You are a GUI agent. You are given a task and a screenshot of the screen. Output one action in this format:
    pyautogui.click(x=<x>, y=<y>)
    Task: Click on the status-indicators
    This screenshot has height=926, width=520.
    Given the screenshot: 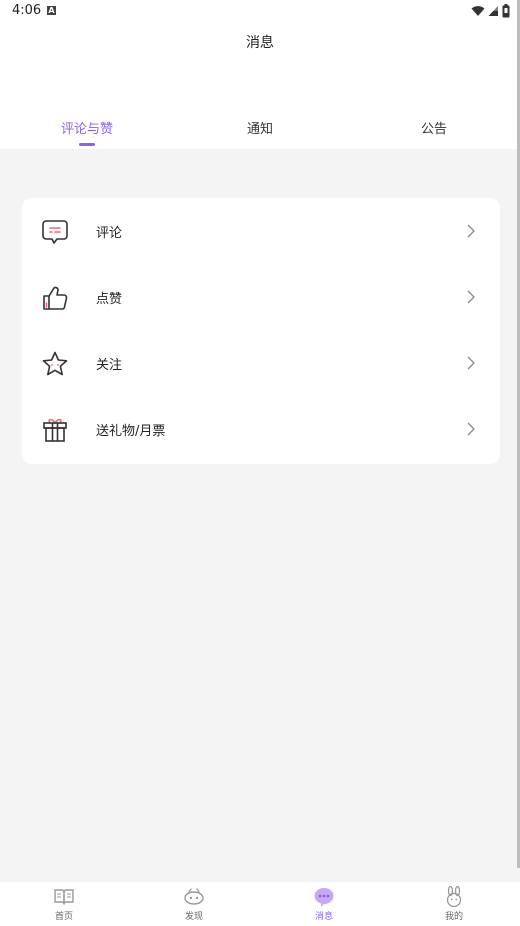 What is the action you would take?
    pyautogui.click(x=490, y=11)
    